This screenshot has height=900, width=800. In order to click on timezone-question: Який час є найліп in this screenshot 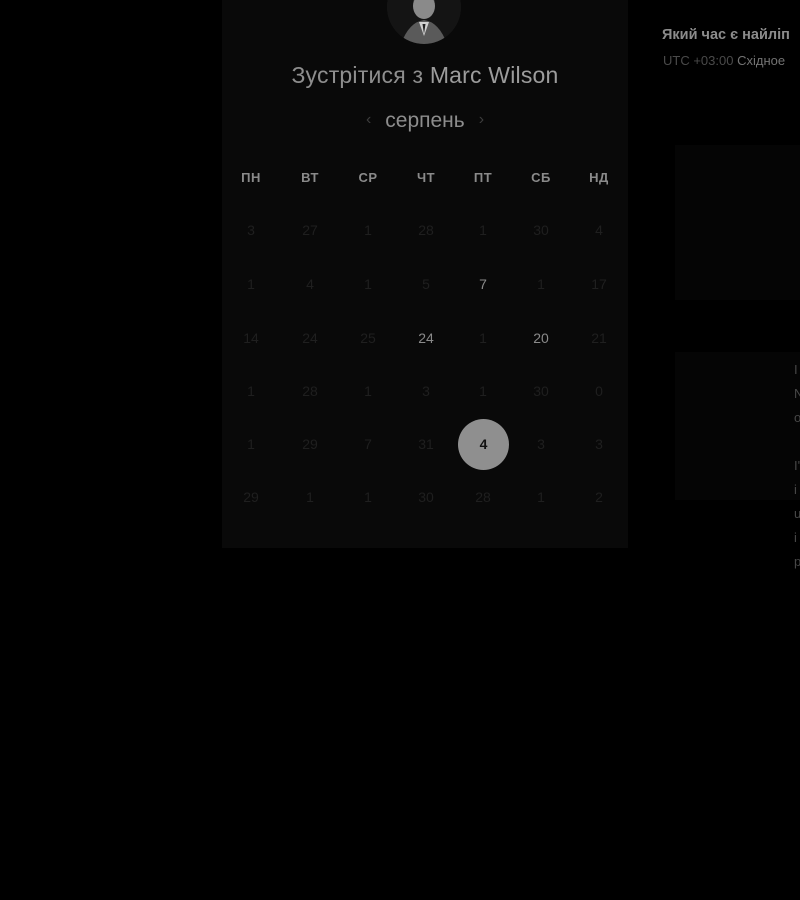, I will do `click(726, 35)`.